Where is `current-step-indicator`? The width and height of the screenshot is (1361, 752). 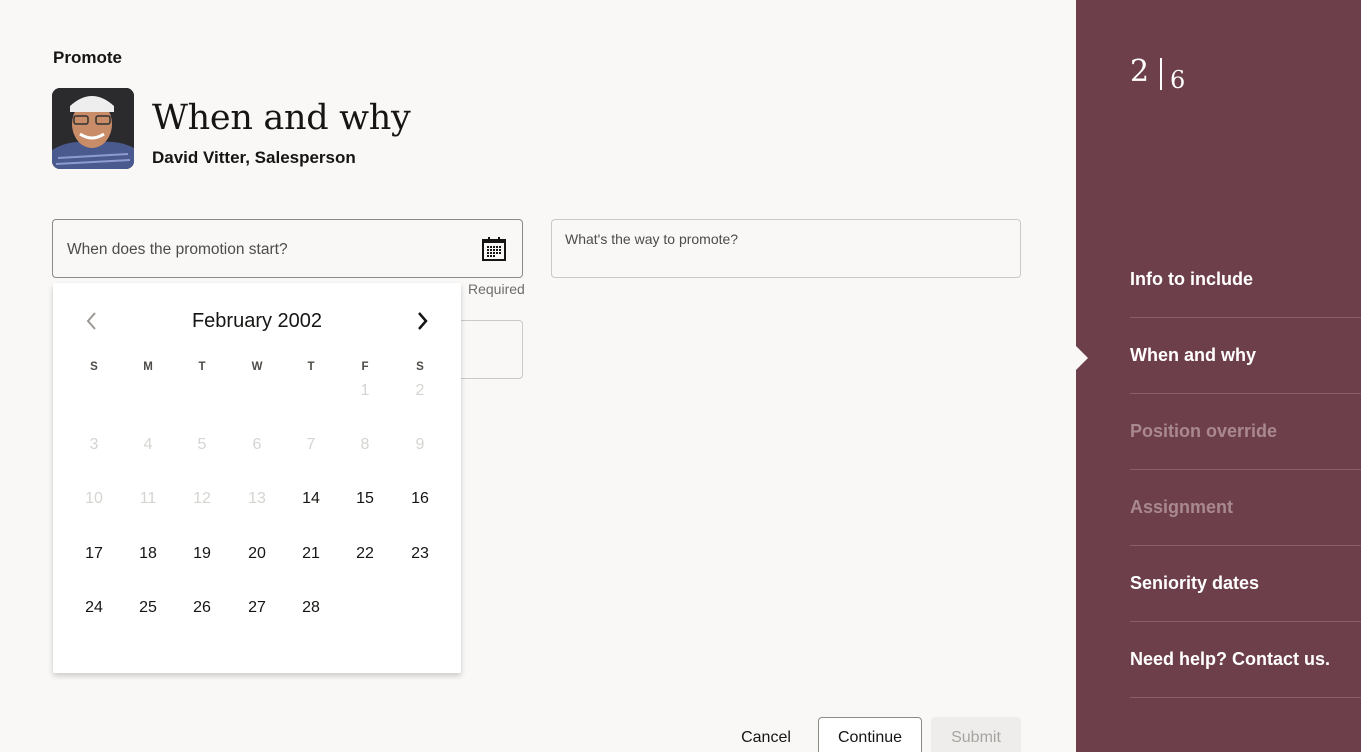 current-step-indicator is located at coordinates (1082, 358).